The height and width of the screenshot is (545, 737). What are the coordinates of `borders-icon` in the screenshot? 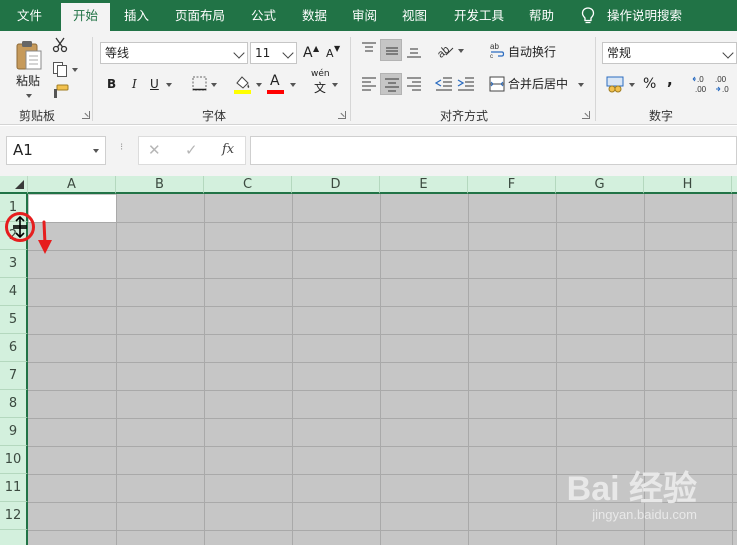 It's located at (199, 83).